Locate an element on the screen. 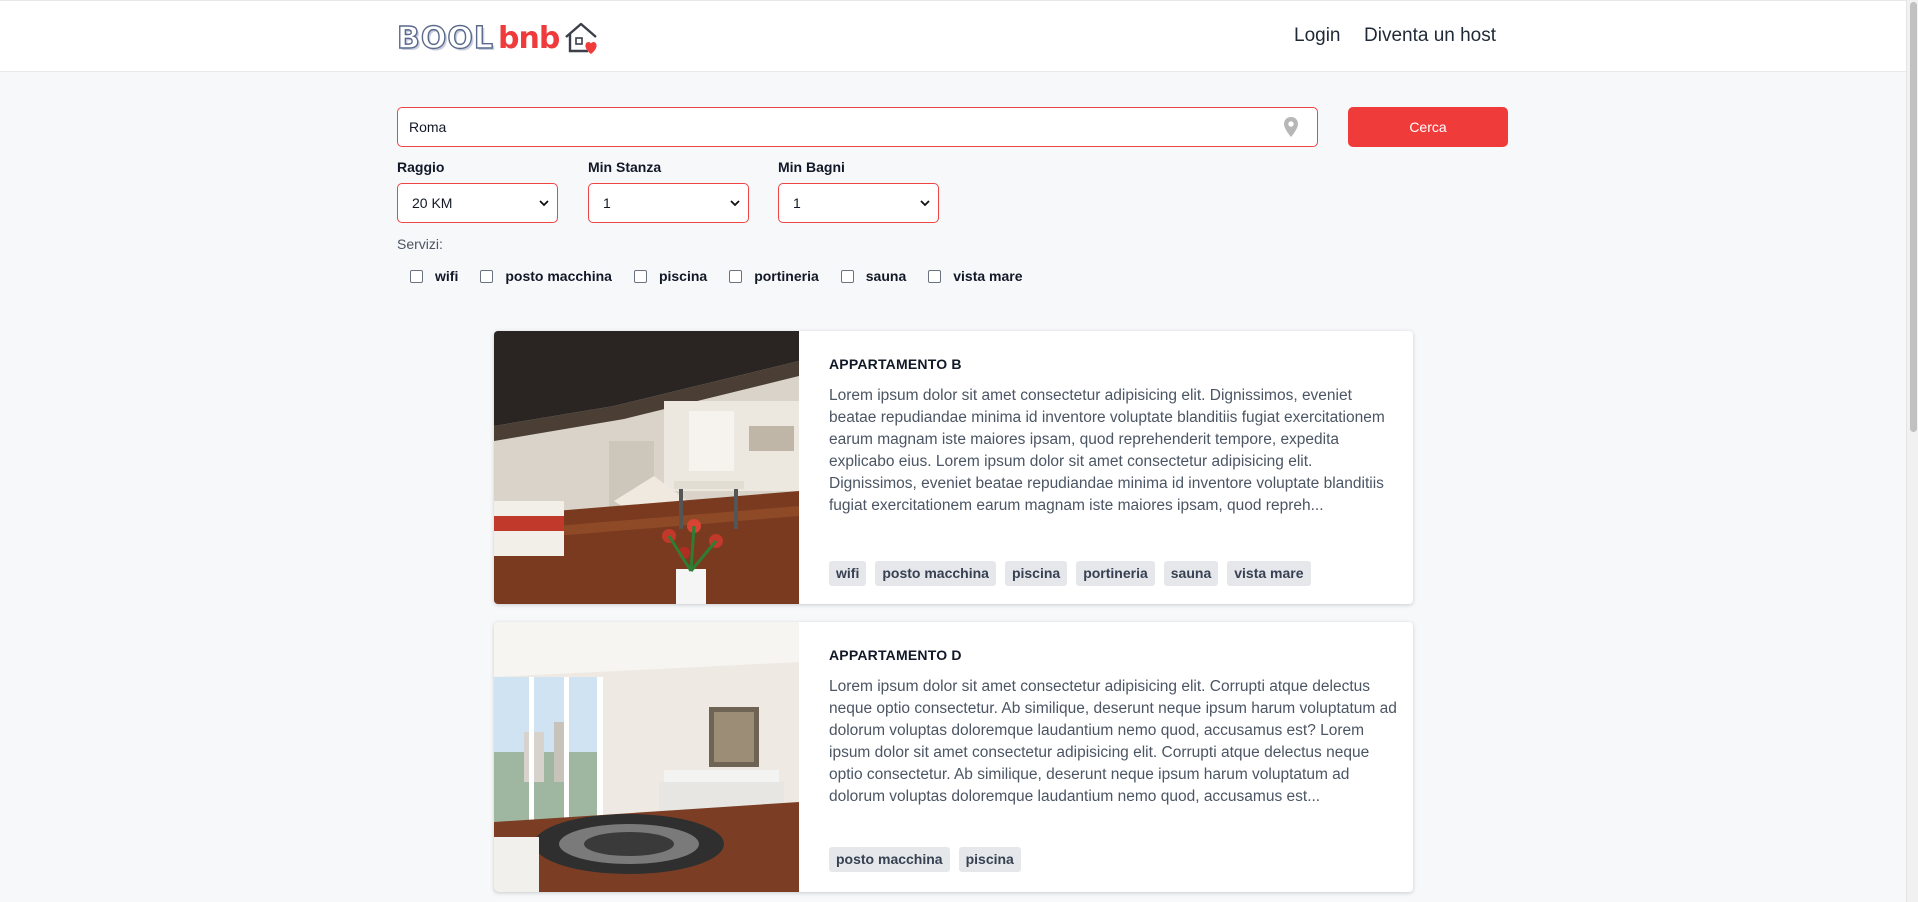 This screenshot has height=902, width=1918. listing-title: APPARTAMENTO B is located at coordinates (895, 364).